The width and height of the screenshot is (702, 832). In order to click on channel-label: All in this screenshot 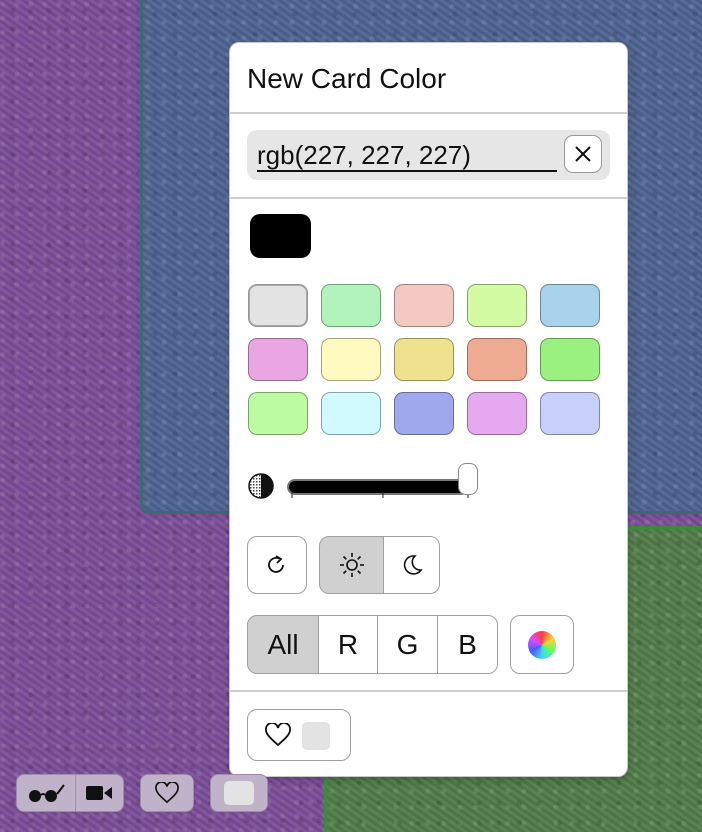, I will do `click(283, 644)`.